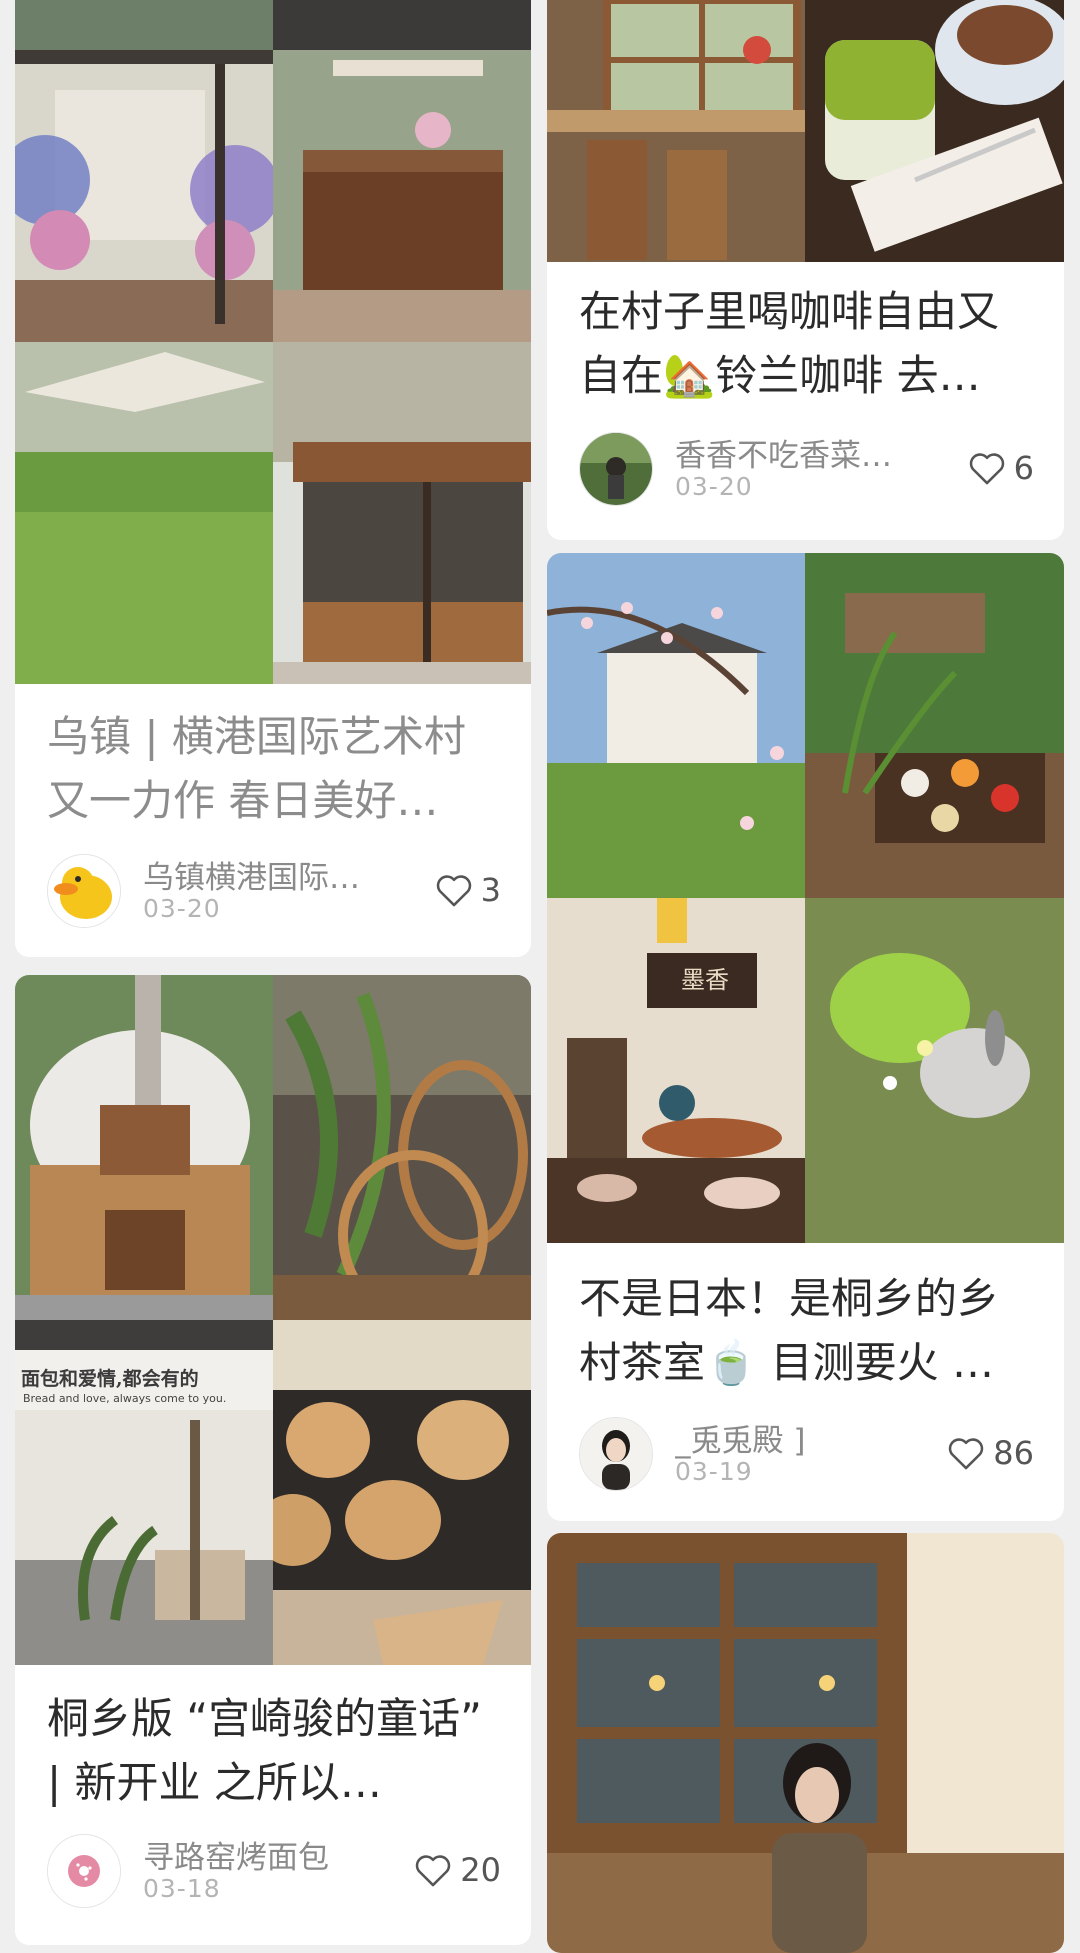 The image size is (1080, 1953). What do you see at coordinates (795, 1437) in the screenshot?
I see `author-name: _兎兎殿 ]` at bounding box center [795, 1437].